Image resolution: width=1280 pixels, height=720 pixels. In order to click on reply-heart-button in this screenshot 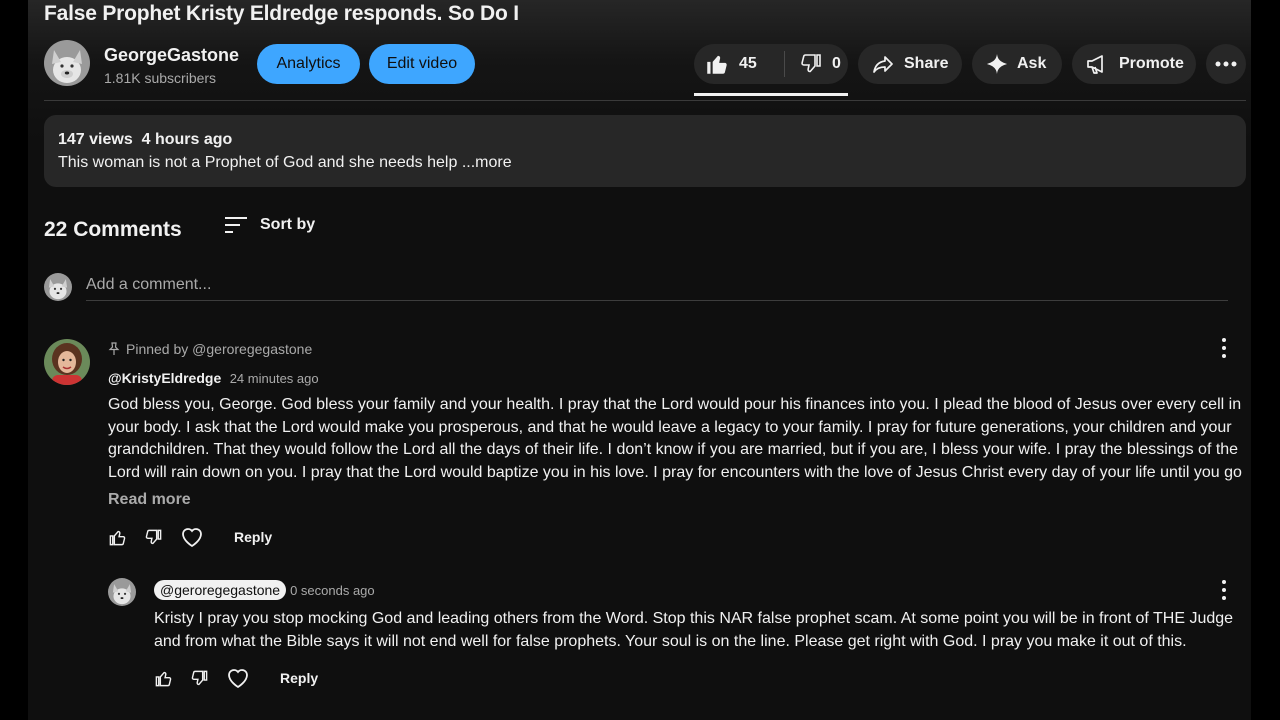, I will do `click(244, 678)`.